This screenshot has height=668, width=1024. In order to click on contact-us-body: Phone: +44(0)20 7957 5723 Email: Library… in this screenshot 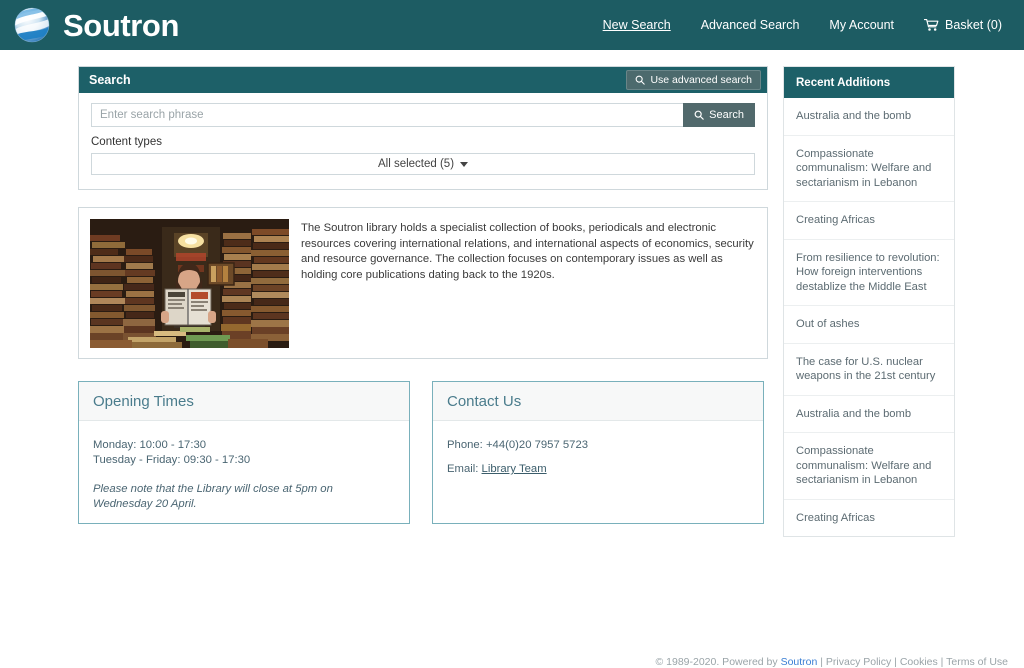, I will do `click(598, 449)`.